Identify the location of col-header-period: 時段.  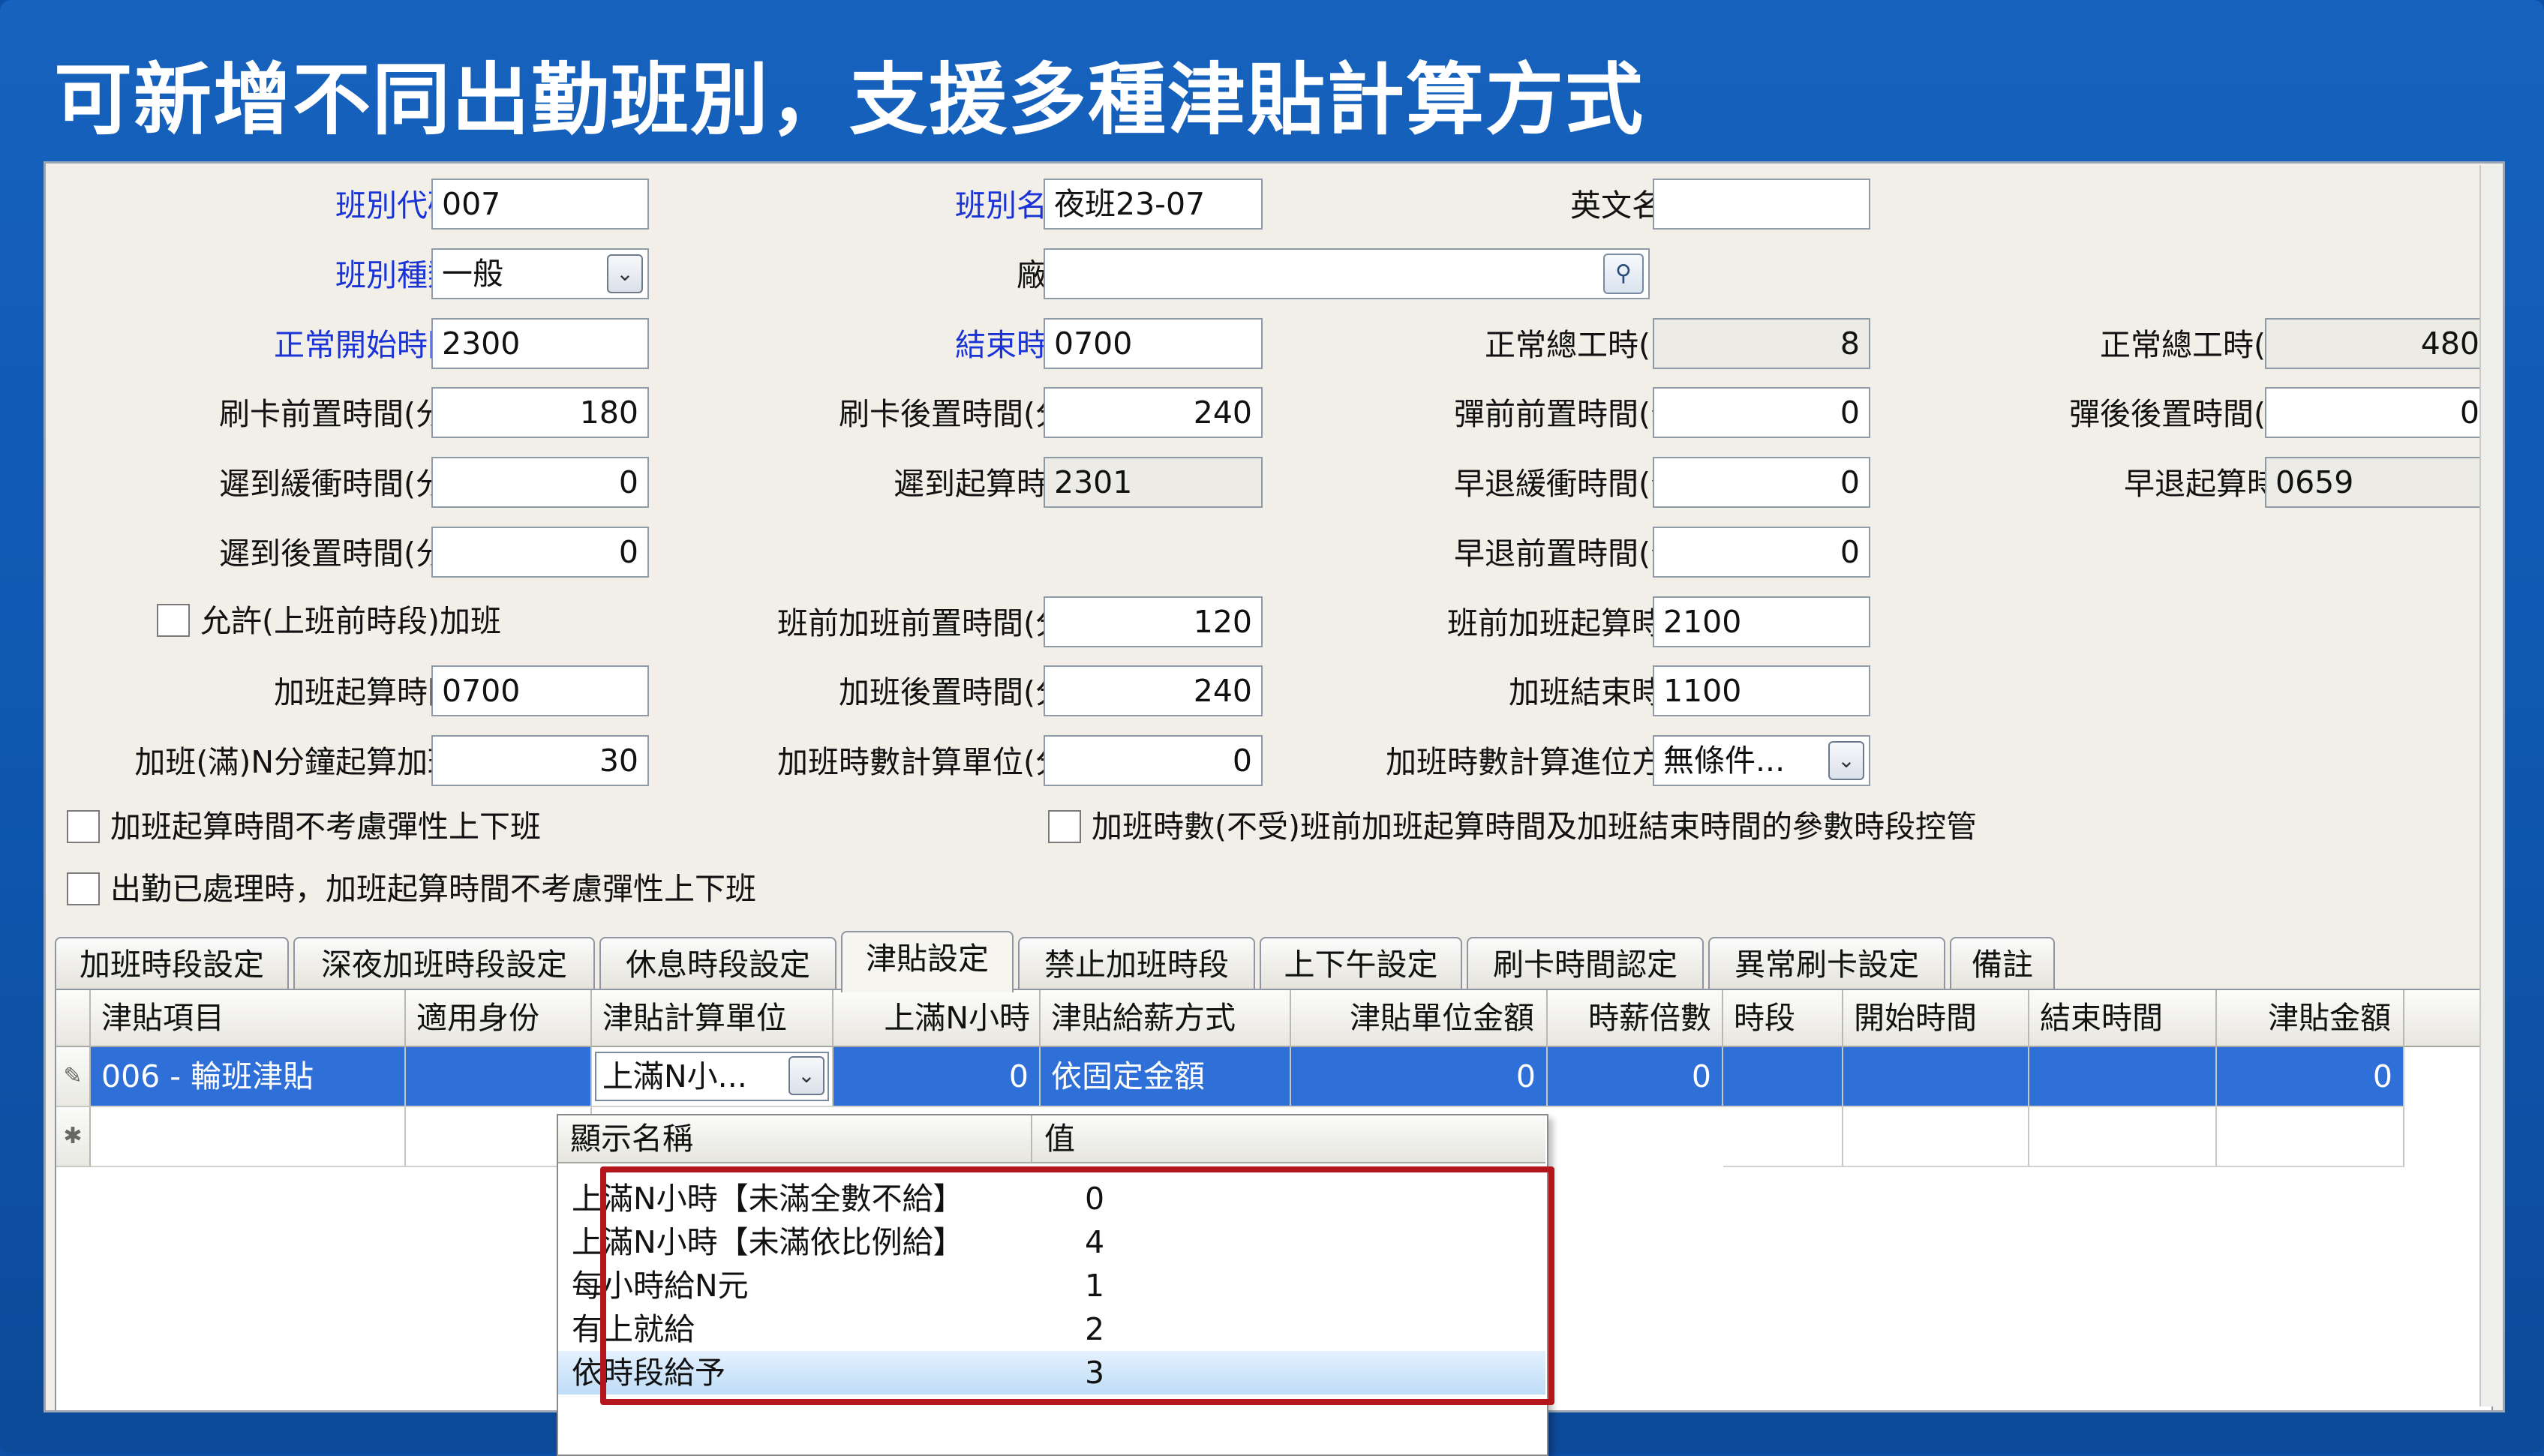
(1783, 1018).